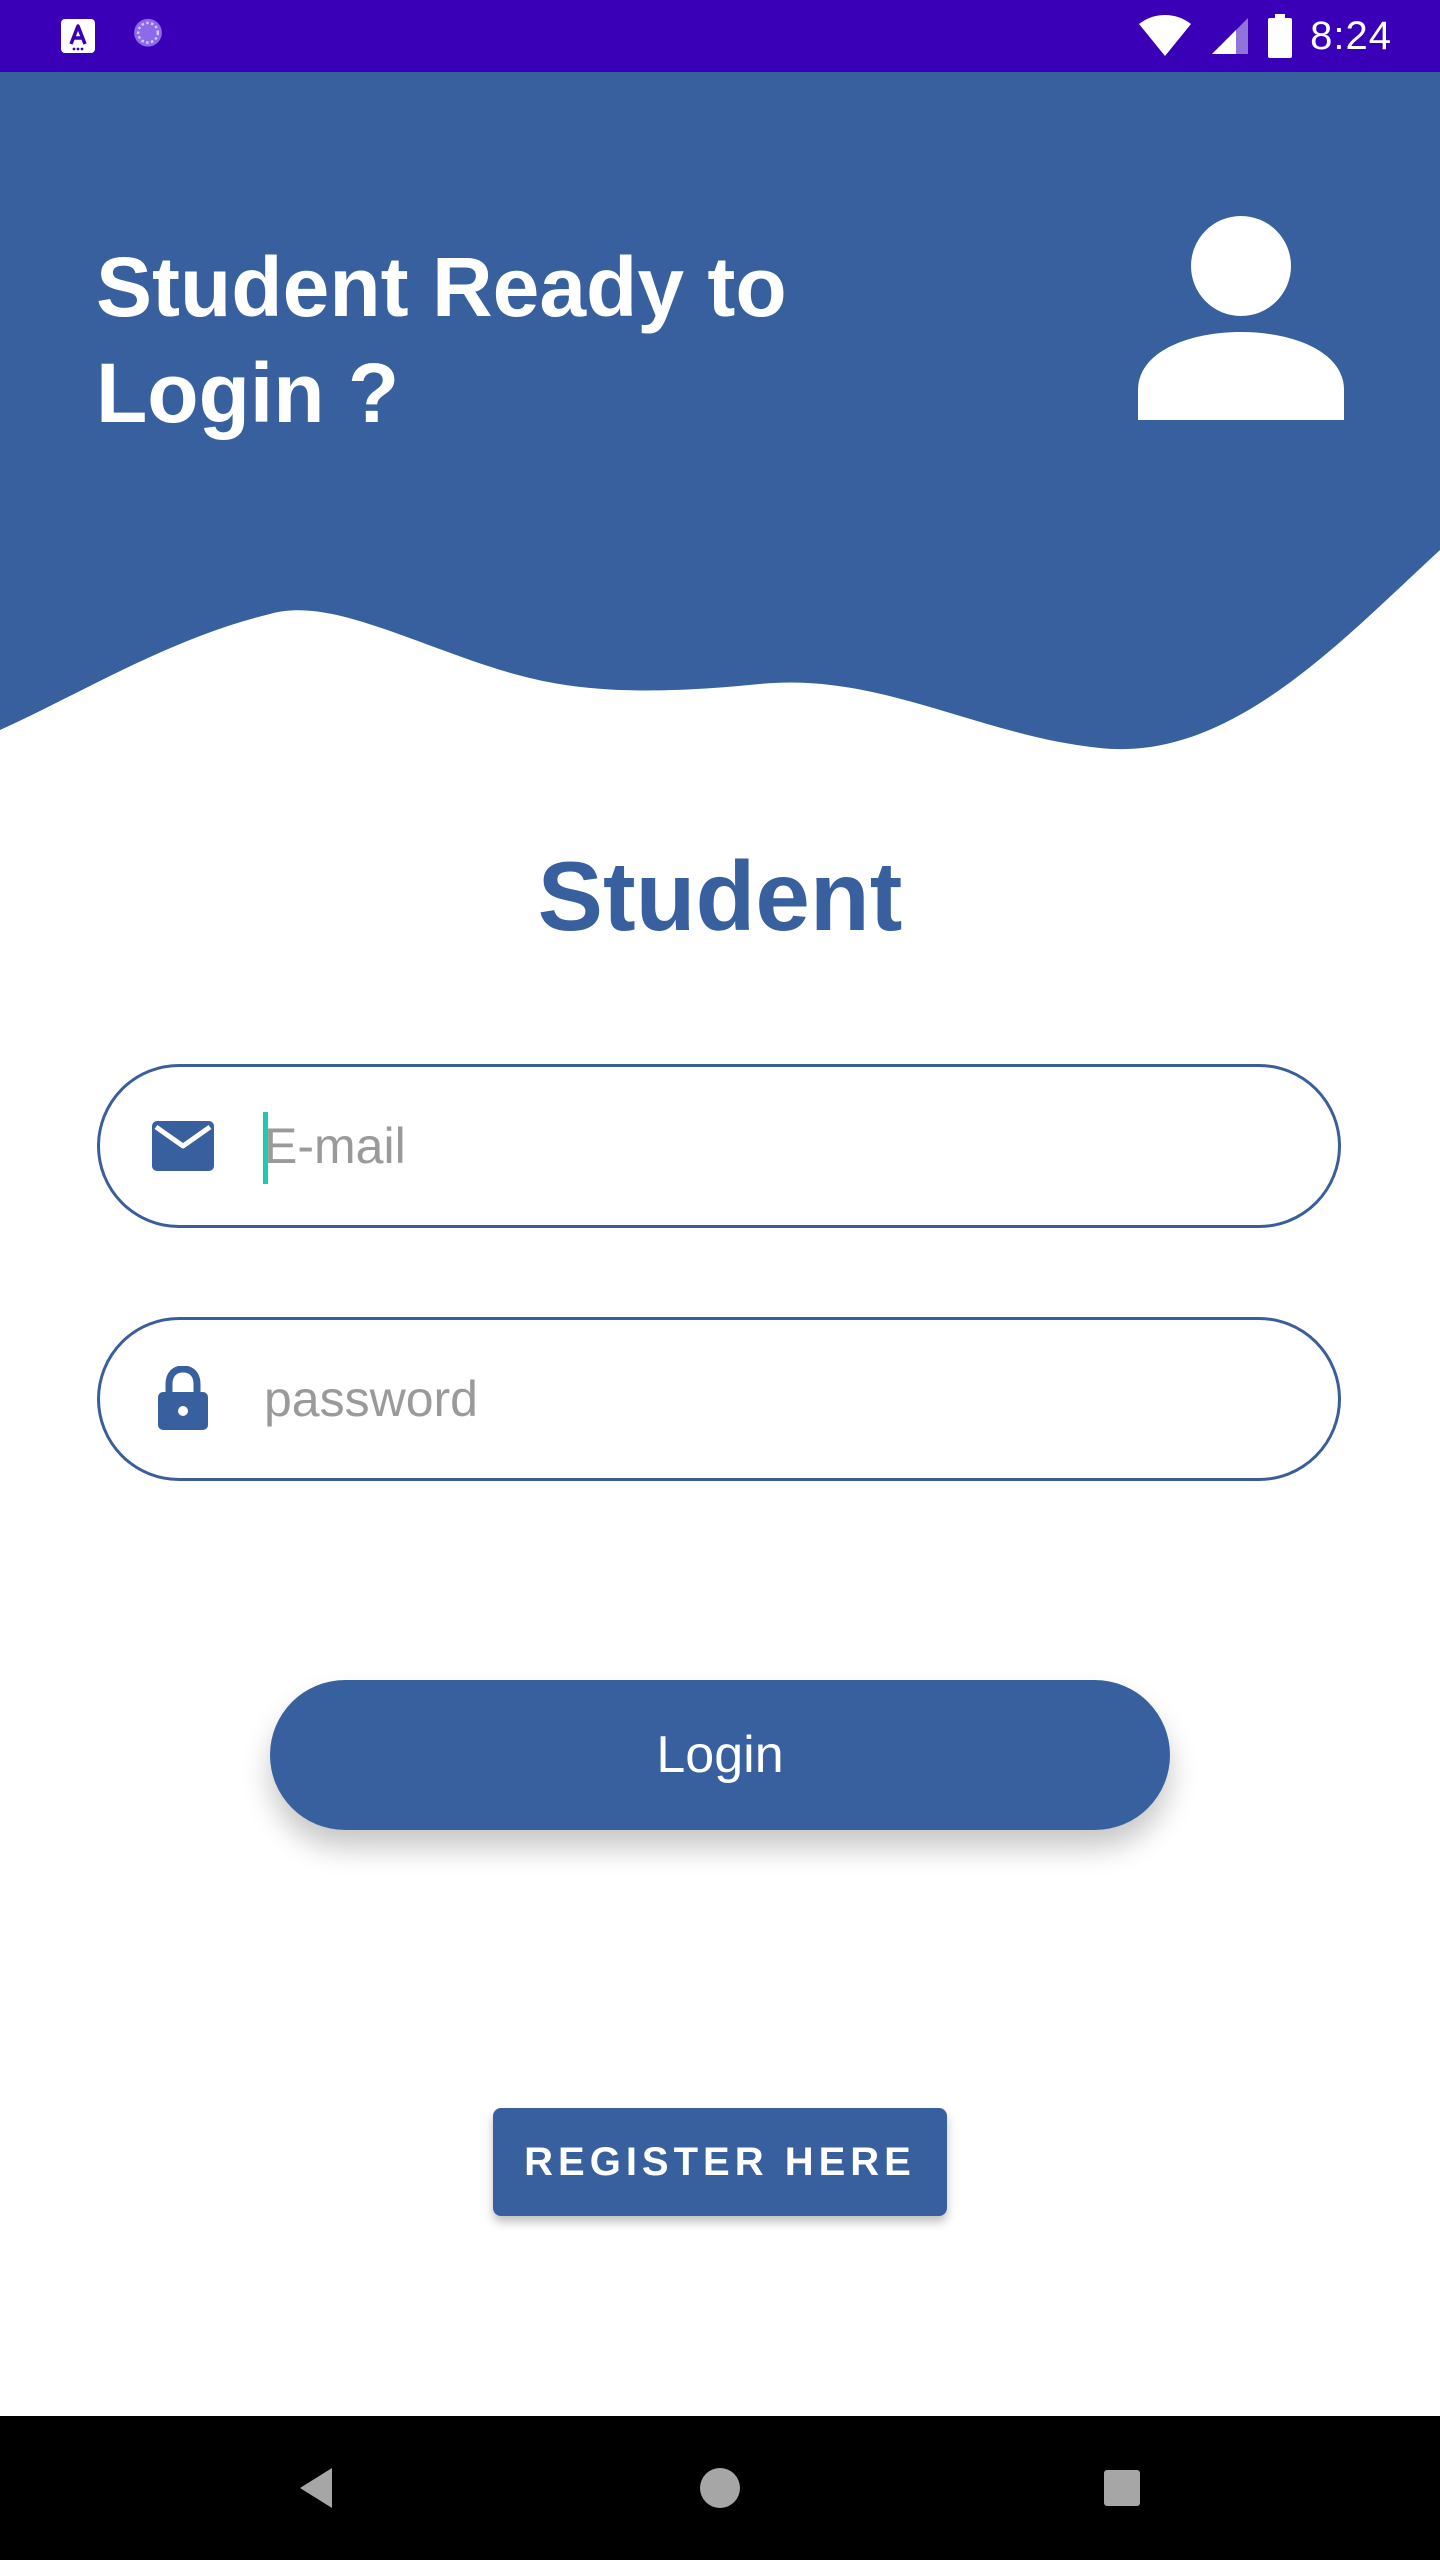 The height and width of the screenshot is (2560, 1440). What do you see at coordinates (720, 1755) in the screenshot?
I see `login-button: Login` at bounding box center [720, 1755].